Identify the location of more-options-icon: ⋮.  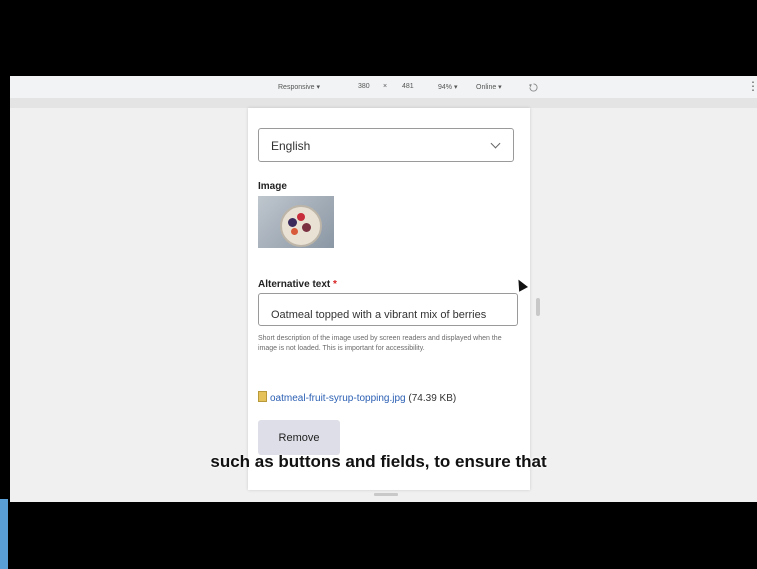
(752, 86).